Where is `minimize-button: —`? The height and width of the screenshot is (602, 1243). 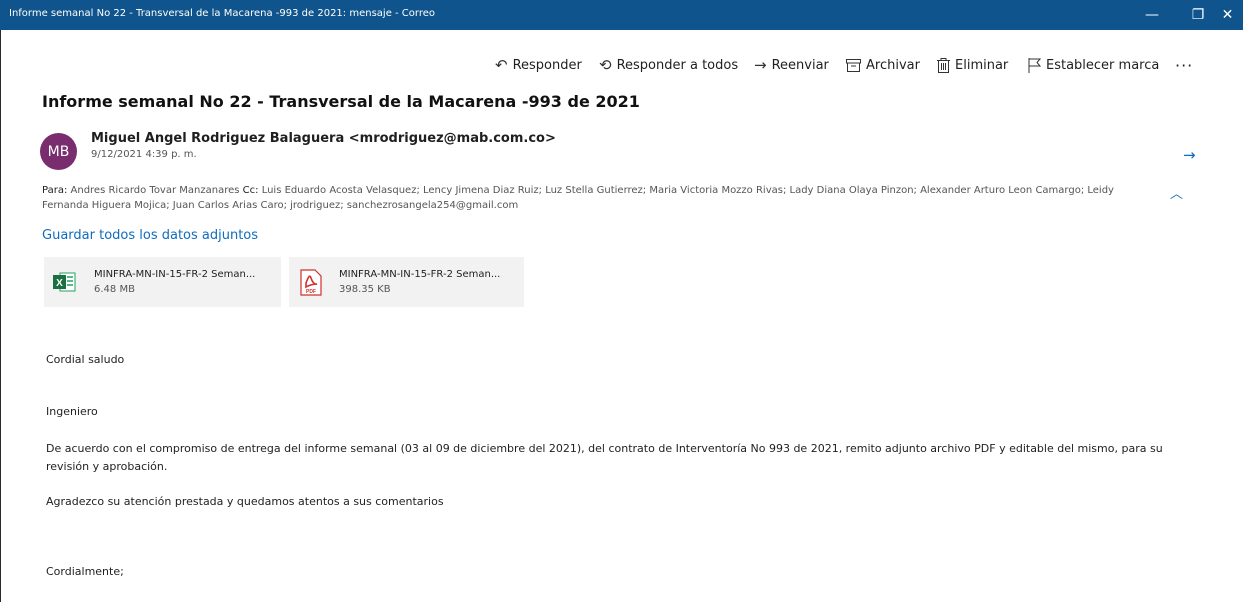
minimize-button: — is located at coordinates (1152, 15).